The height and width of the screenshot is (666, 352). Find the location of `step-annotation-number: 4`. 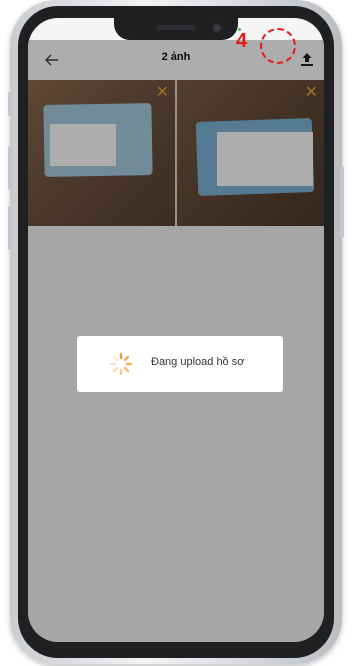

step-annotation-number: 4 is located at coordinates (242, 41).